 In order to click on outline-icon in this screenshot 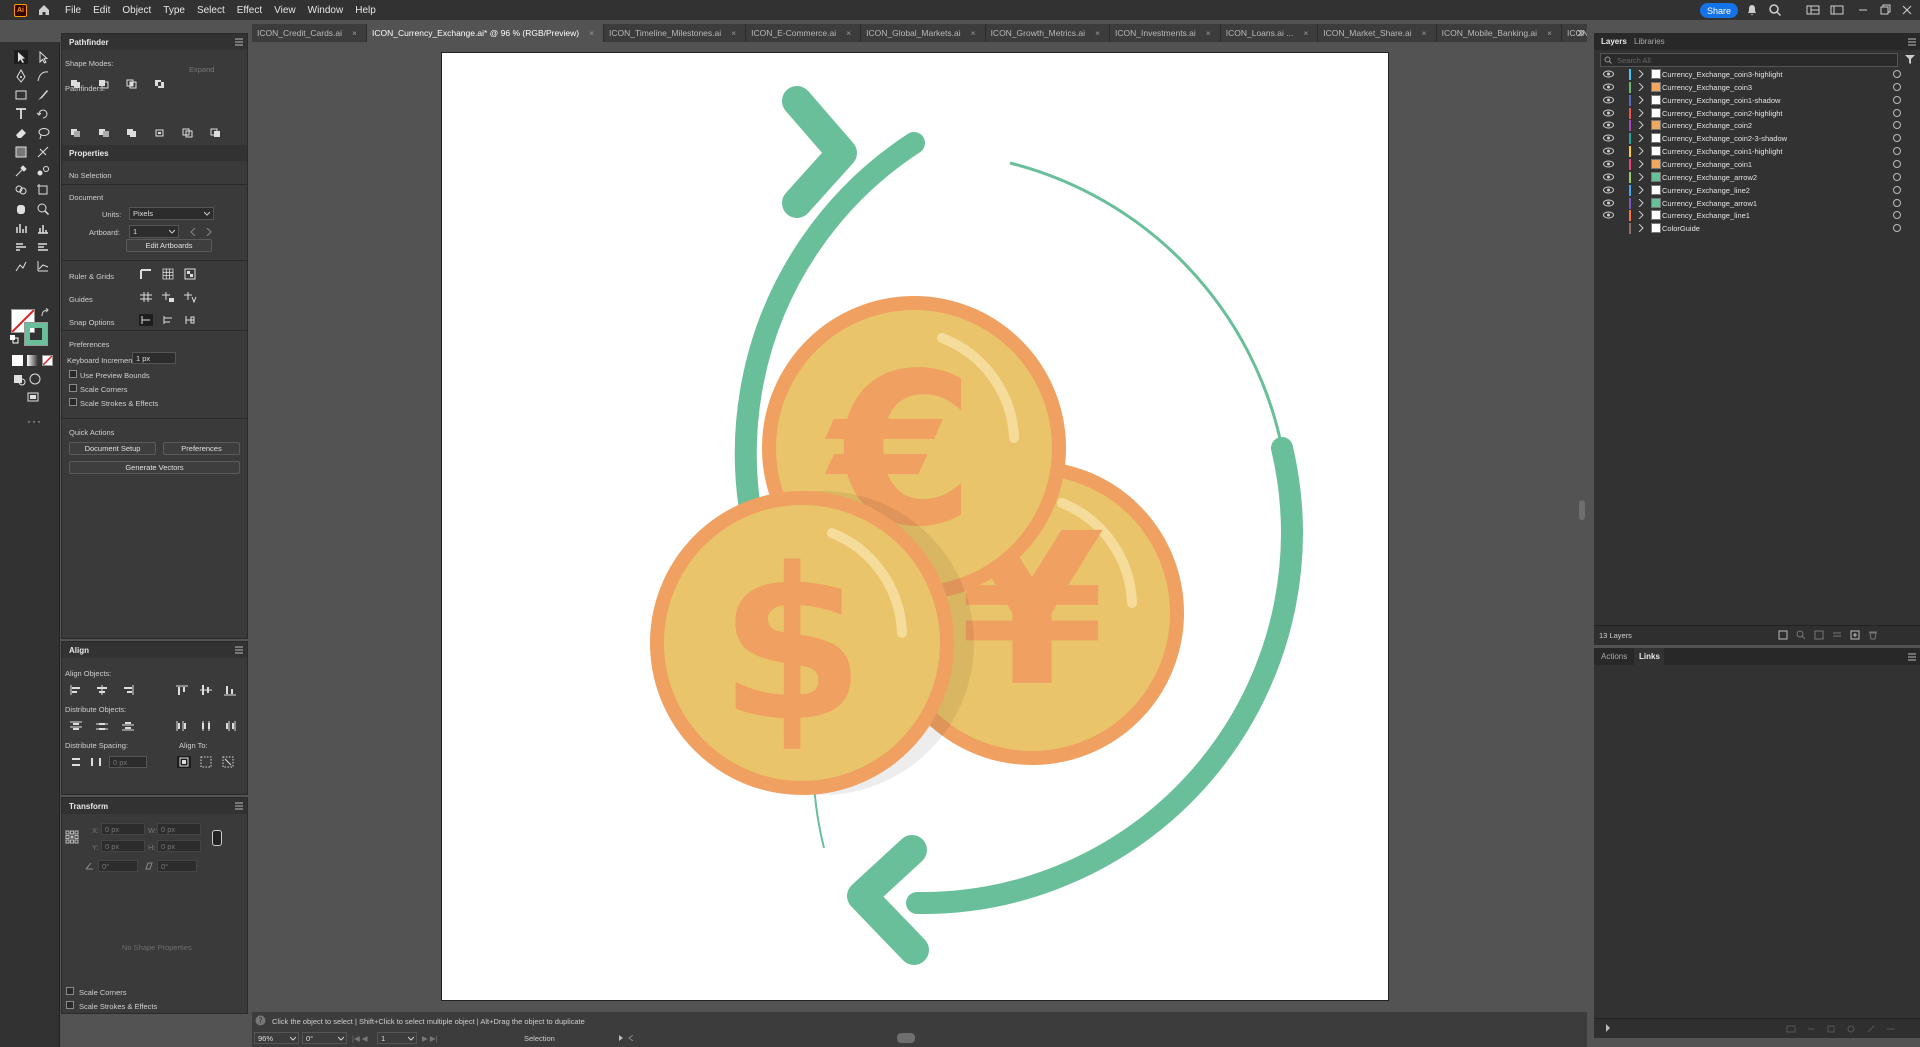, I will do `click(188, 133)`.